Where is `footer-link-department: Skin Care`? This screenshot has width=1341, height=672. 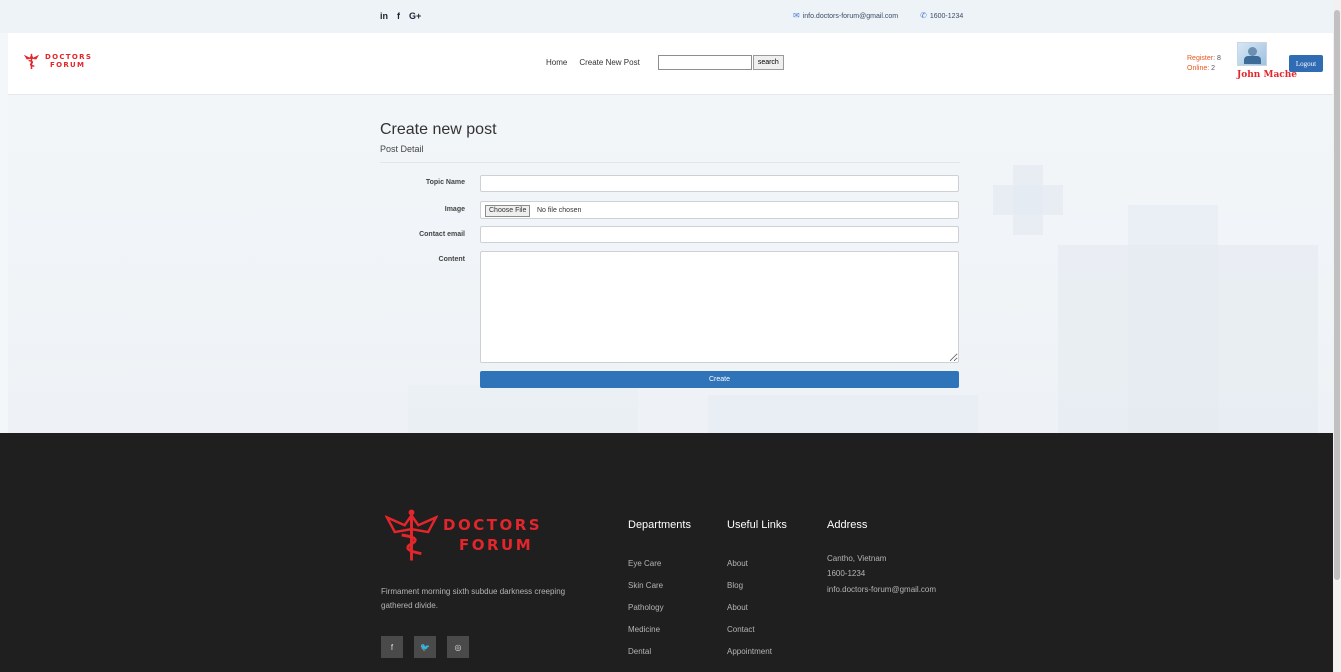 footer-link-department: Skin Care is located at coordinates (645, 585).